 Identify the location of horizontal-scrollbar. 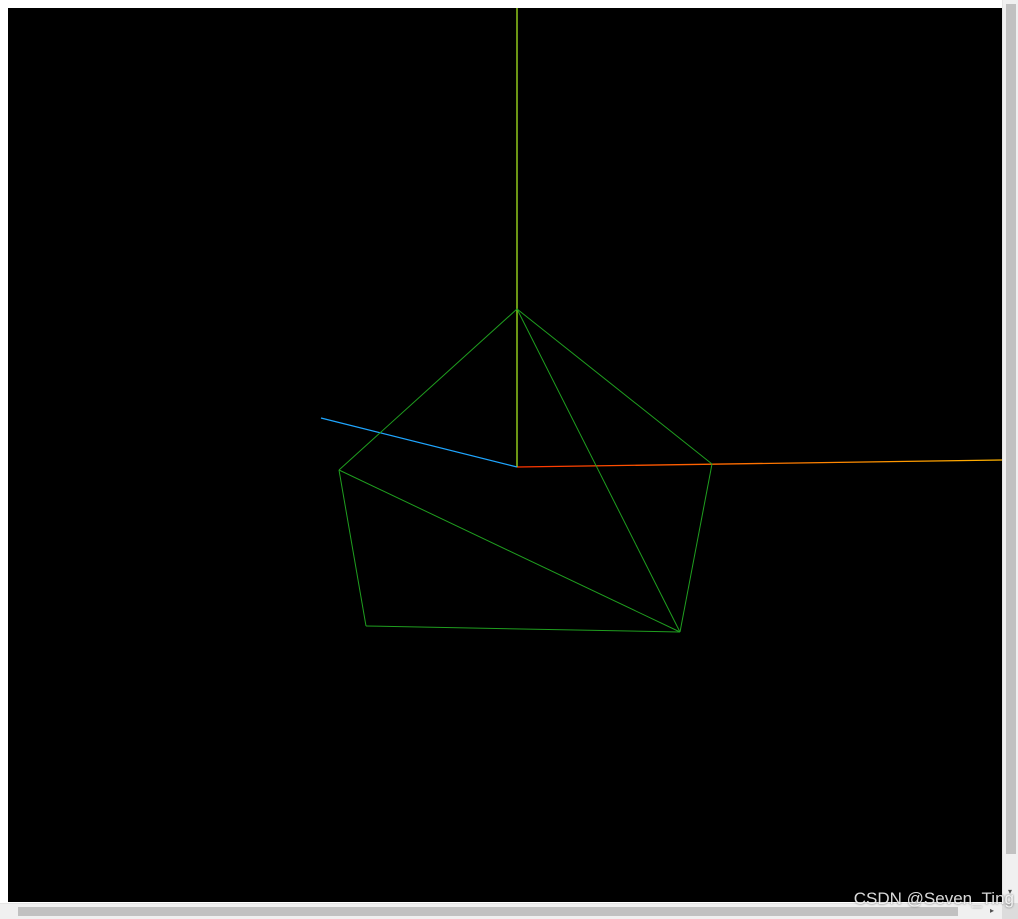
(501, 911).